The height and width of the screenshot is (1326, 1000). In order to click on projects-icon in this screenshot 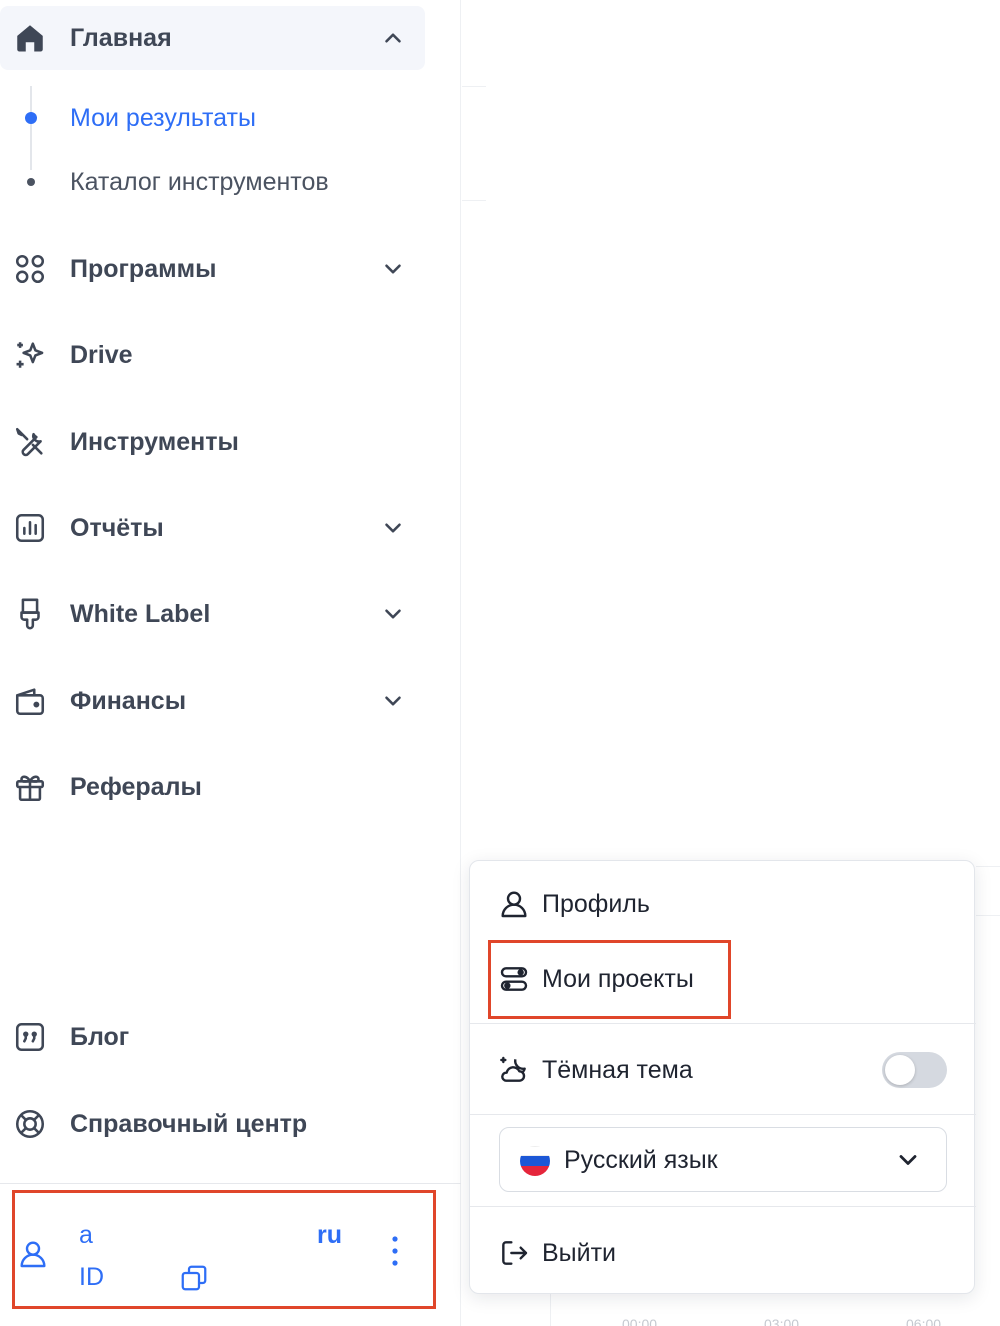, I will do `click(514, 979)`.